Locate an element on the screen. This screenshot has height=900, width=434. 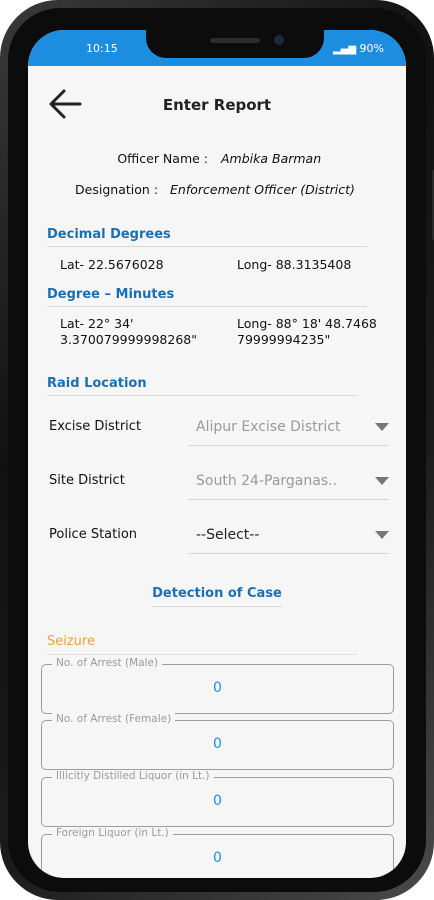
signal-icon: ▂▄▆ is located at coordinates (344, 49).